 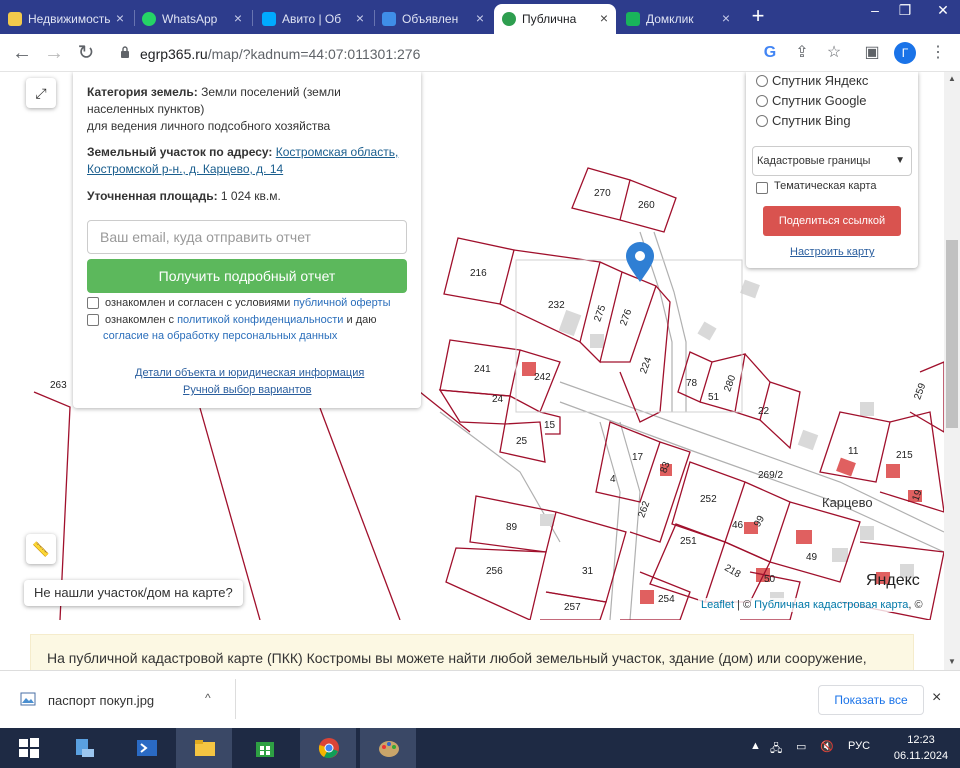 I want to click on plot-label: 46, so click(x=738, y=525).